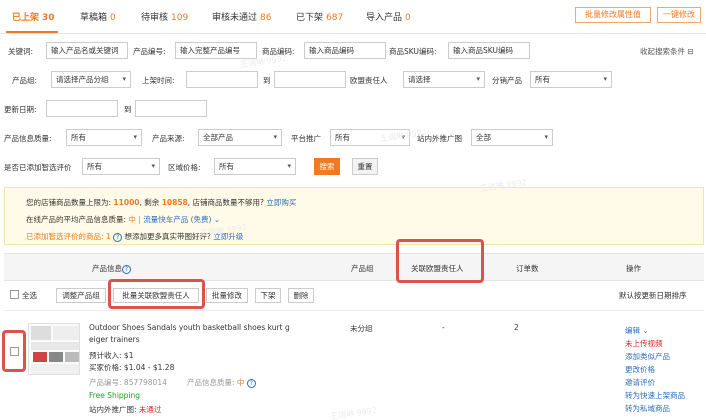 Image resolution: width=706 pixels, height=420 pixels. I want to click on traffic-express-link: 流量快车产品 (免费), so click(177, 219).